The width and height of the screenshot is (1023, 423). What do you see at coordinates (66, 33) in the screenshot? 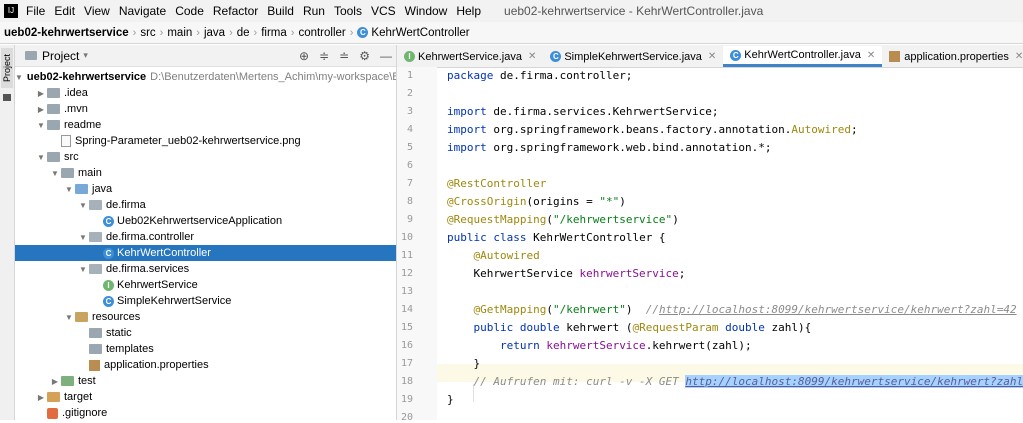
I see `breadcrumb-project: ueb02-kehrwertservice` at bounding box center [66, 33].